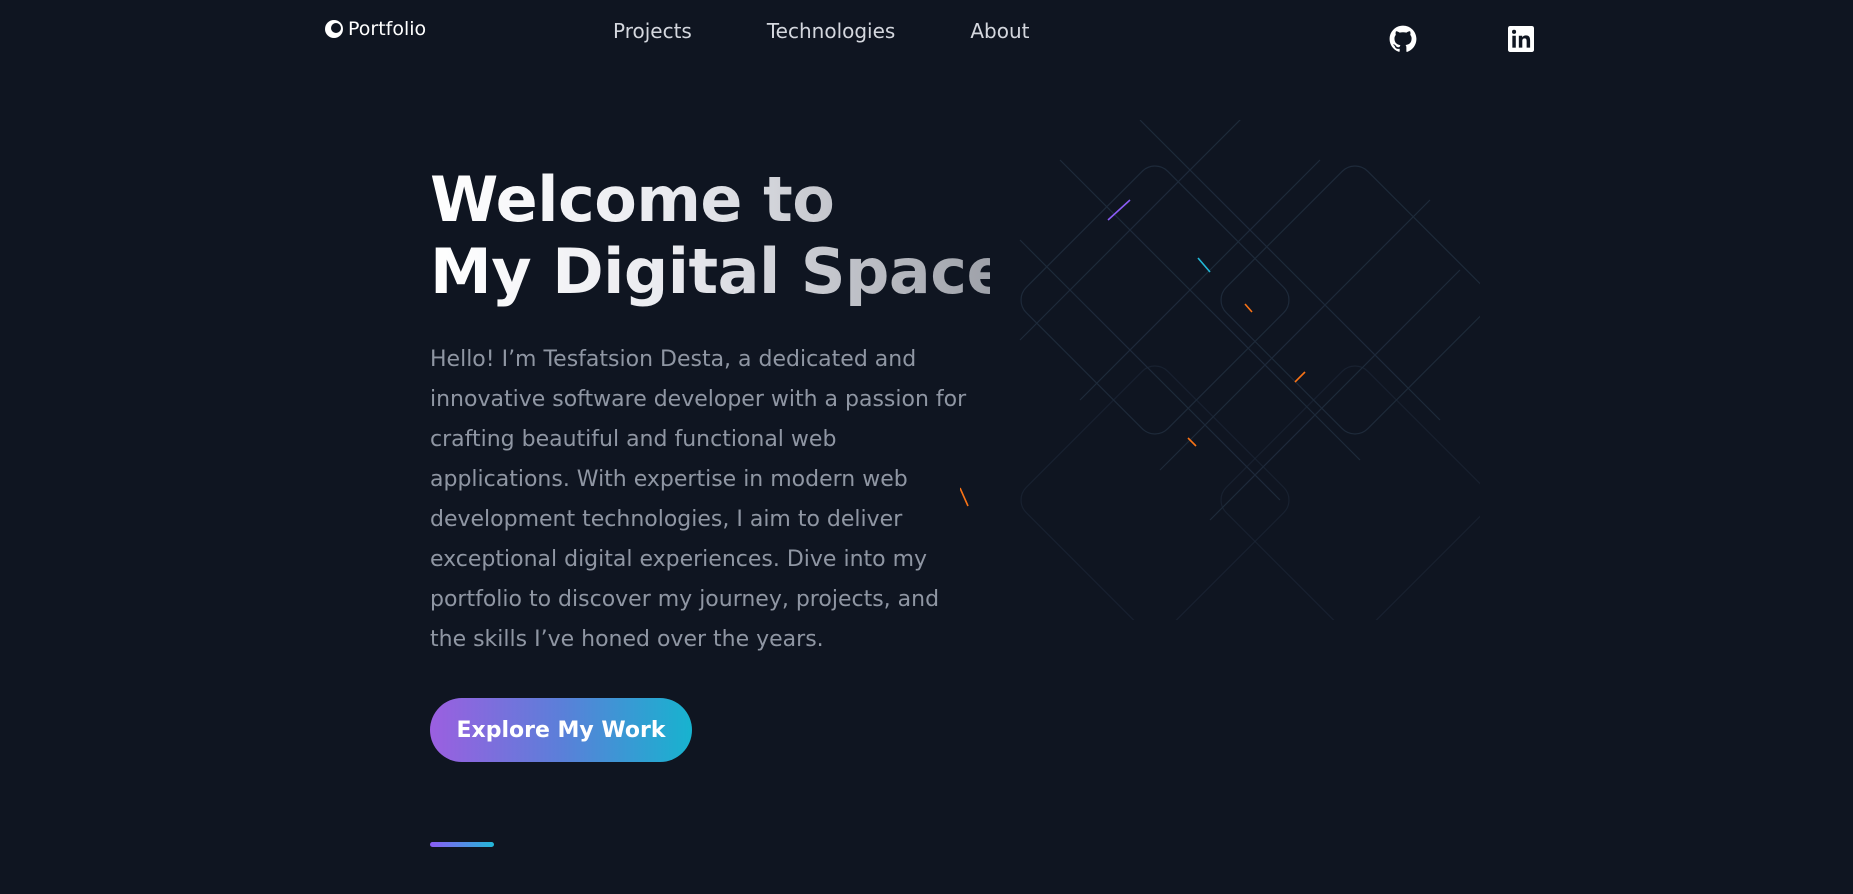 The width and height of the screenshot is (1853, 894). What do you see at coordinates (831, 31) in the screenshot?
I see `nav-link-technologies: Technologies` at bounding box center [831, 31].